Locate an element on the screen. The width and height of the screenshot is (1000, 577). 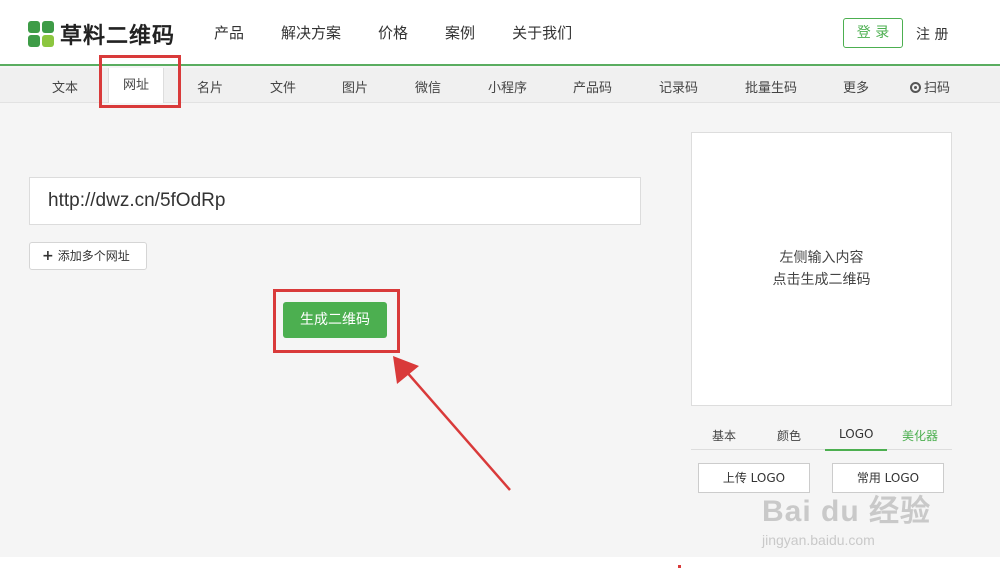
baidu-watermark: Bai du 经验 jingyan.baidu.com is located at coordinates (846, 517).